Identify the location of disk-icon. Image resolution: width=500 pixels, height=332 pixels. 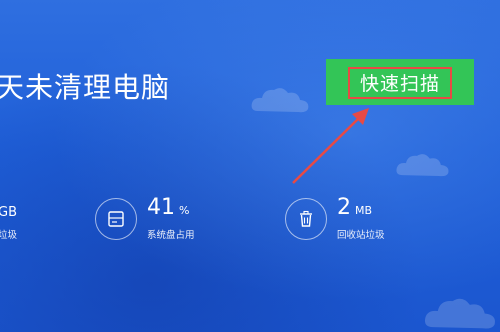
(116, 218).